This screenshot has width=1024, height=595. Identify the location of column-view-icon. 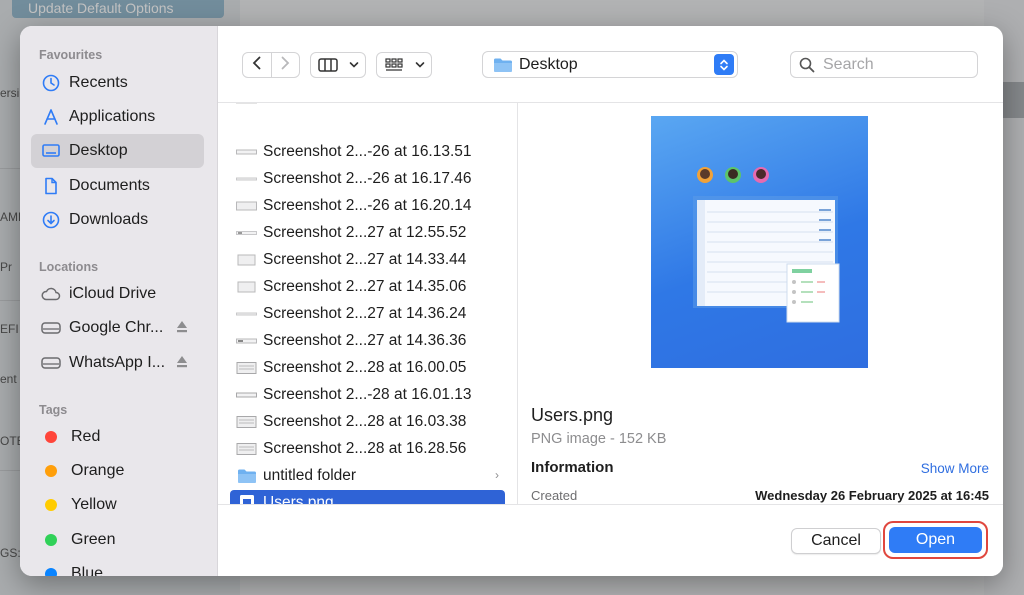
(328, 65).